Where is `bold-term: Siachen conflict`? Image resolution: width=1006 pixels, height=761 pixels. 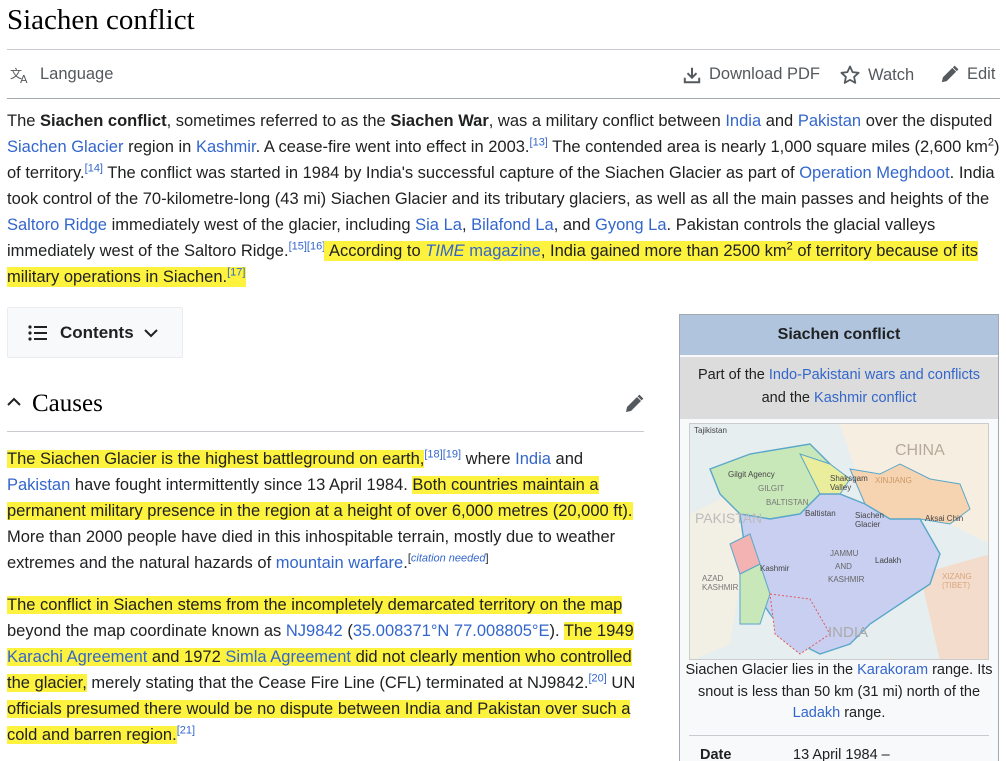 bold-term: Siachen conflict is located at coordinates (103, 121).